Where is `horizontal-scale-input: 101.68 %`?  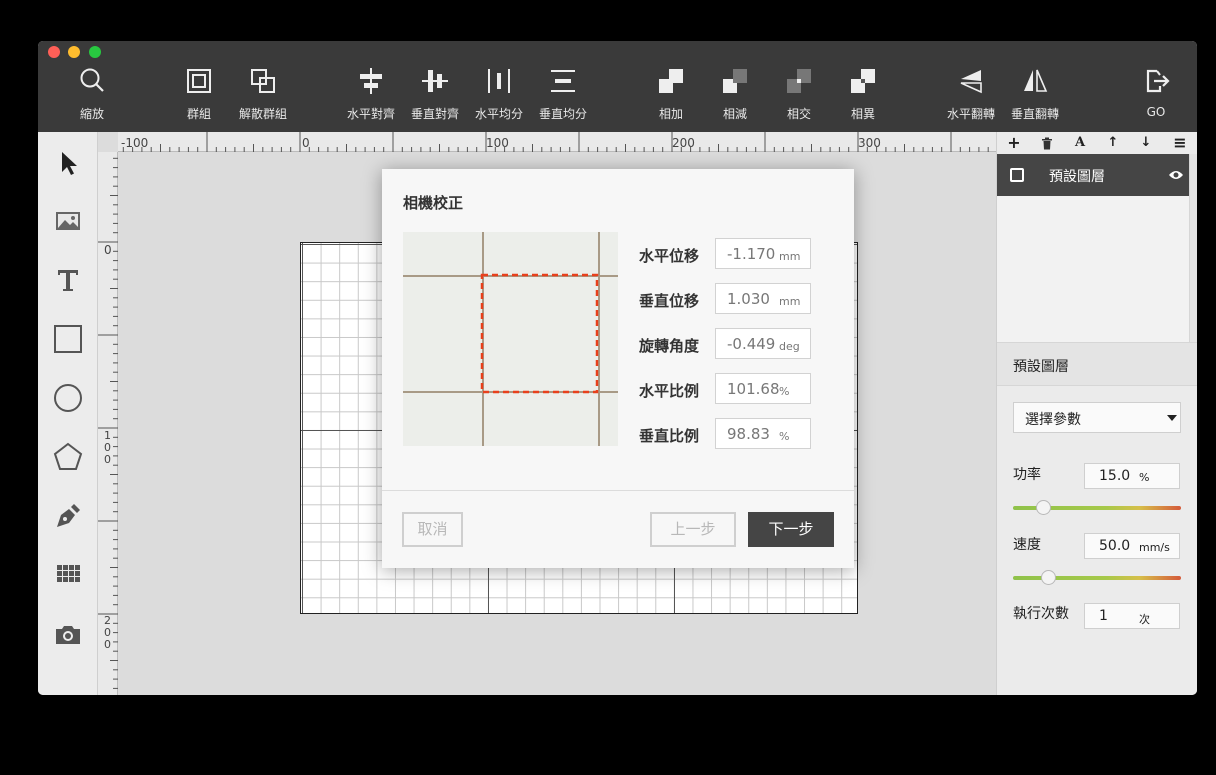
horizontal-scale-input: 101.68 % is located at coordinates (763, 388).